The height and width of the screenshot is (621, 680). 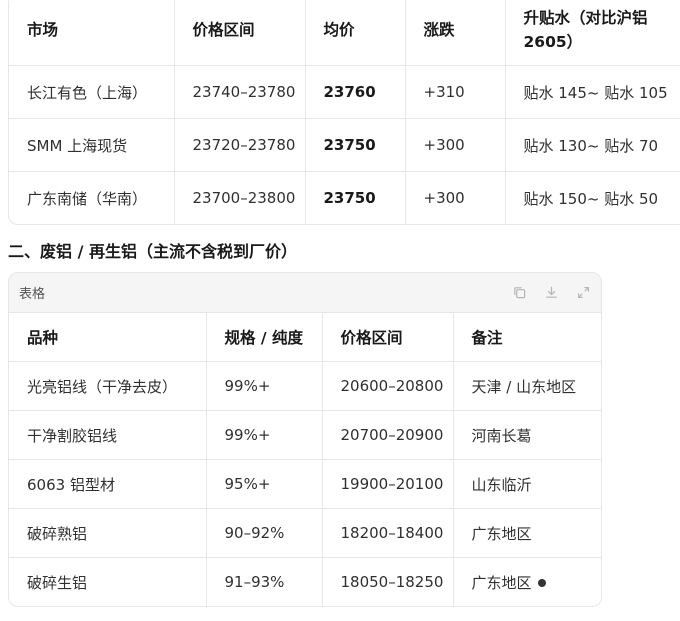 What do you see at coordinates (264, 533) in the screenshot?
I see `cell-spec: 90–92%` at bounding box center [264, 533].